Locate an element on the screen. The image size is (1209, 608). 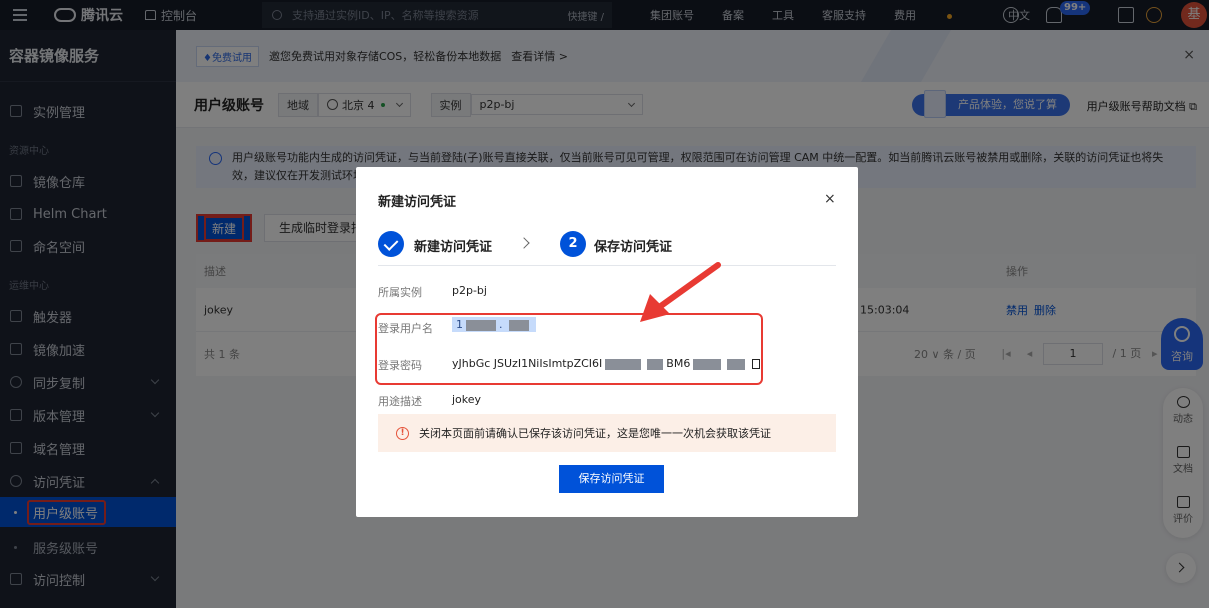
stepper: 新建访问凭证 2 保存访问凭证 is located at coordinates (607, 248).